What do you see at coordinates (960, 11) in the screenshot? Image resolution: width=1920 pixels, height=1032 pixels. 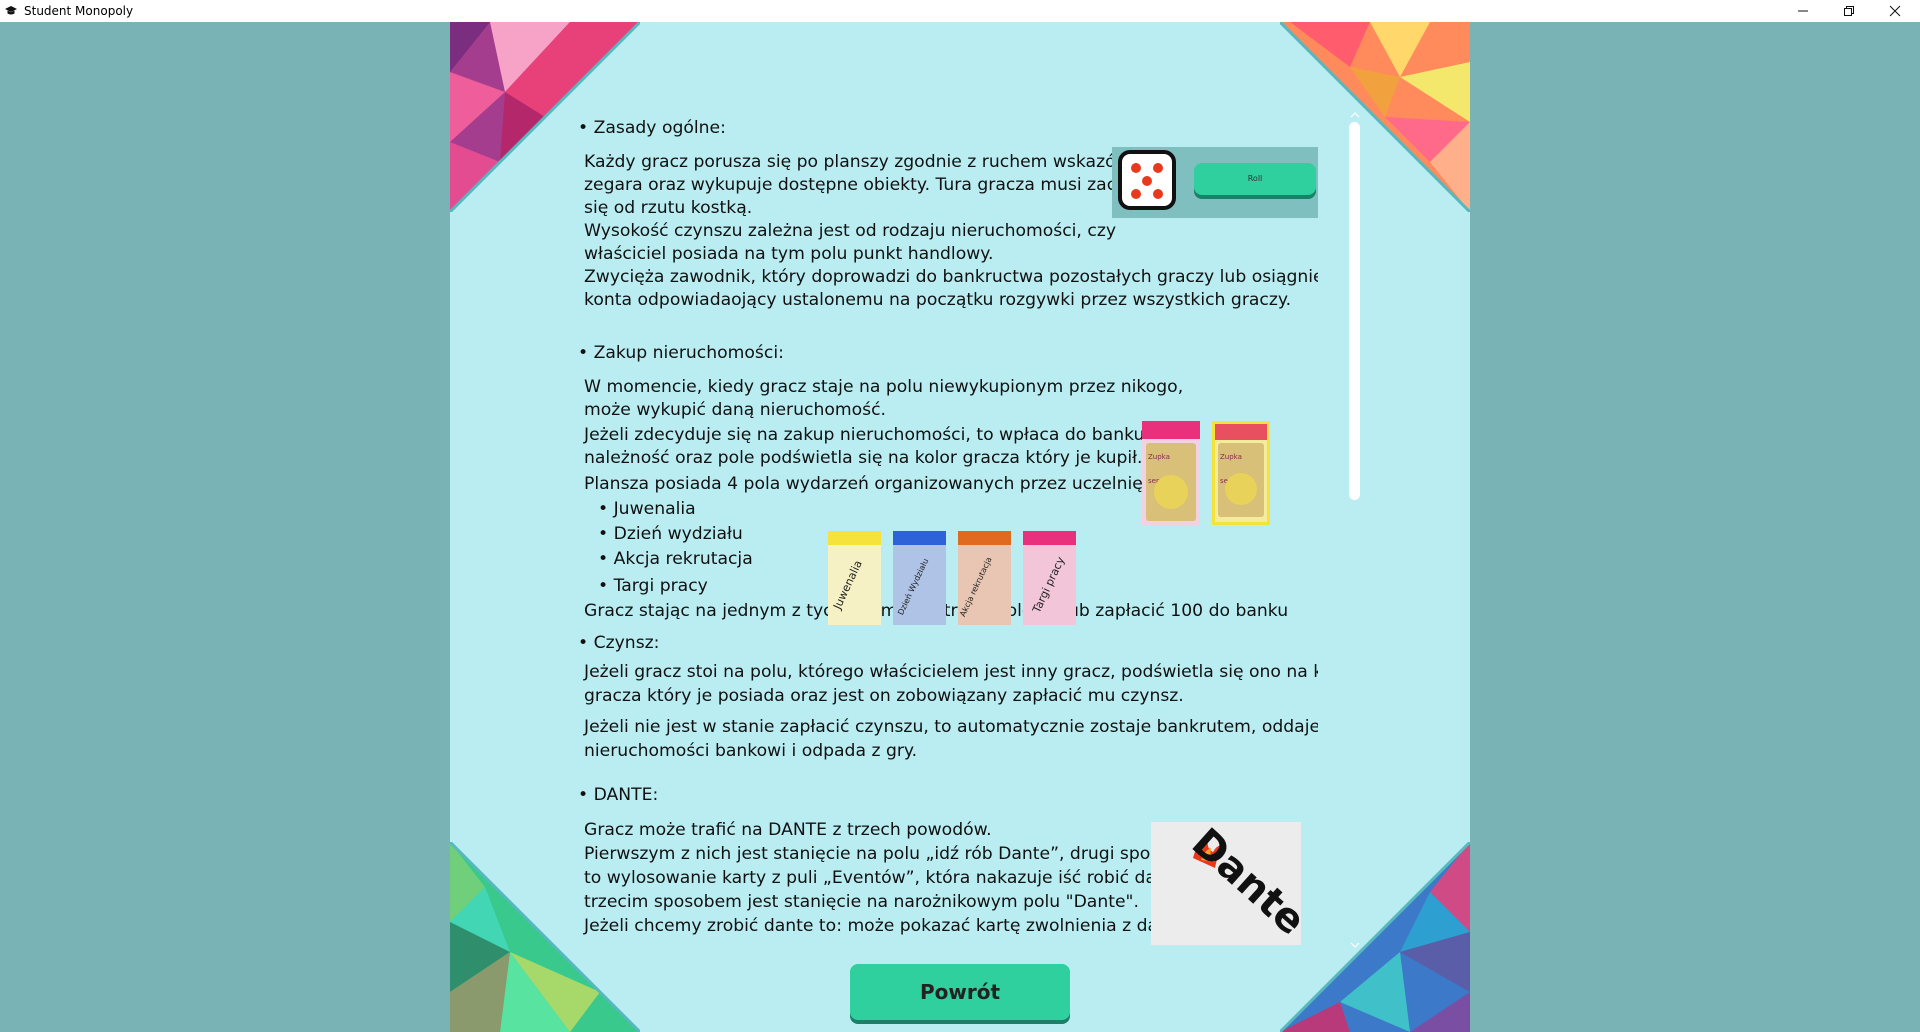 I see `window-titlebar: Student Monopoly` at bounding box center [960, 11].